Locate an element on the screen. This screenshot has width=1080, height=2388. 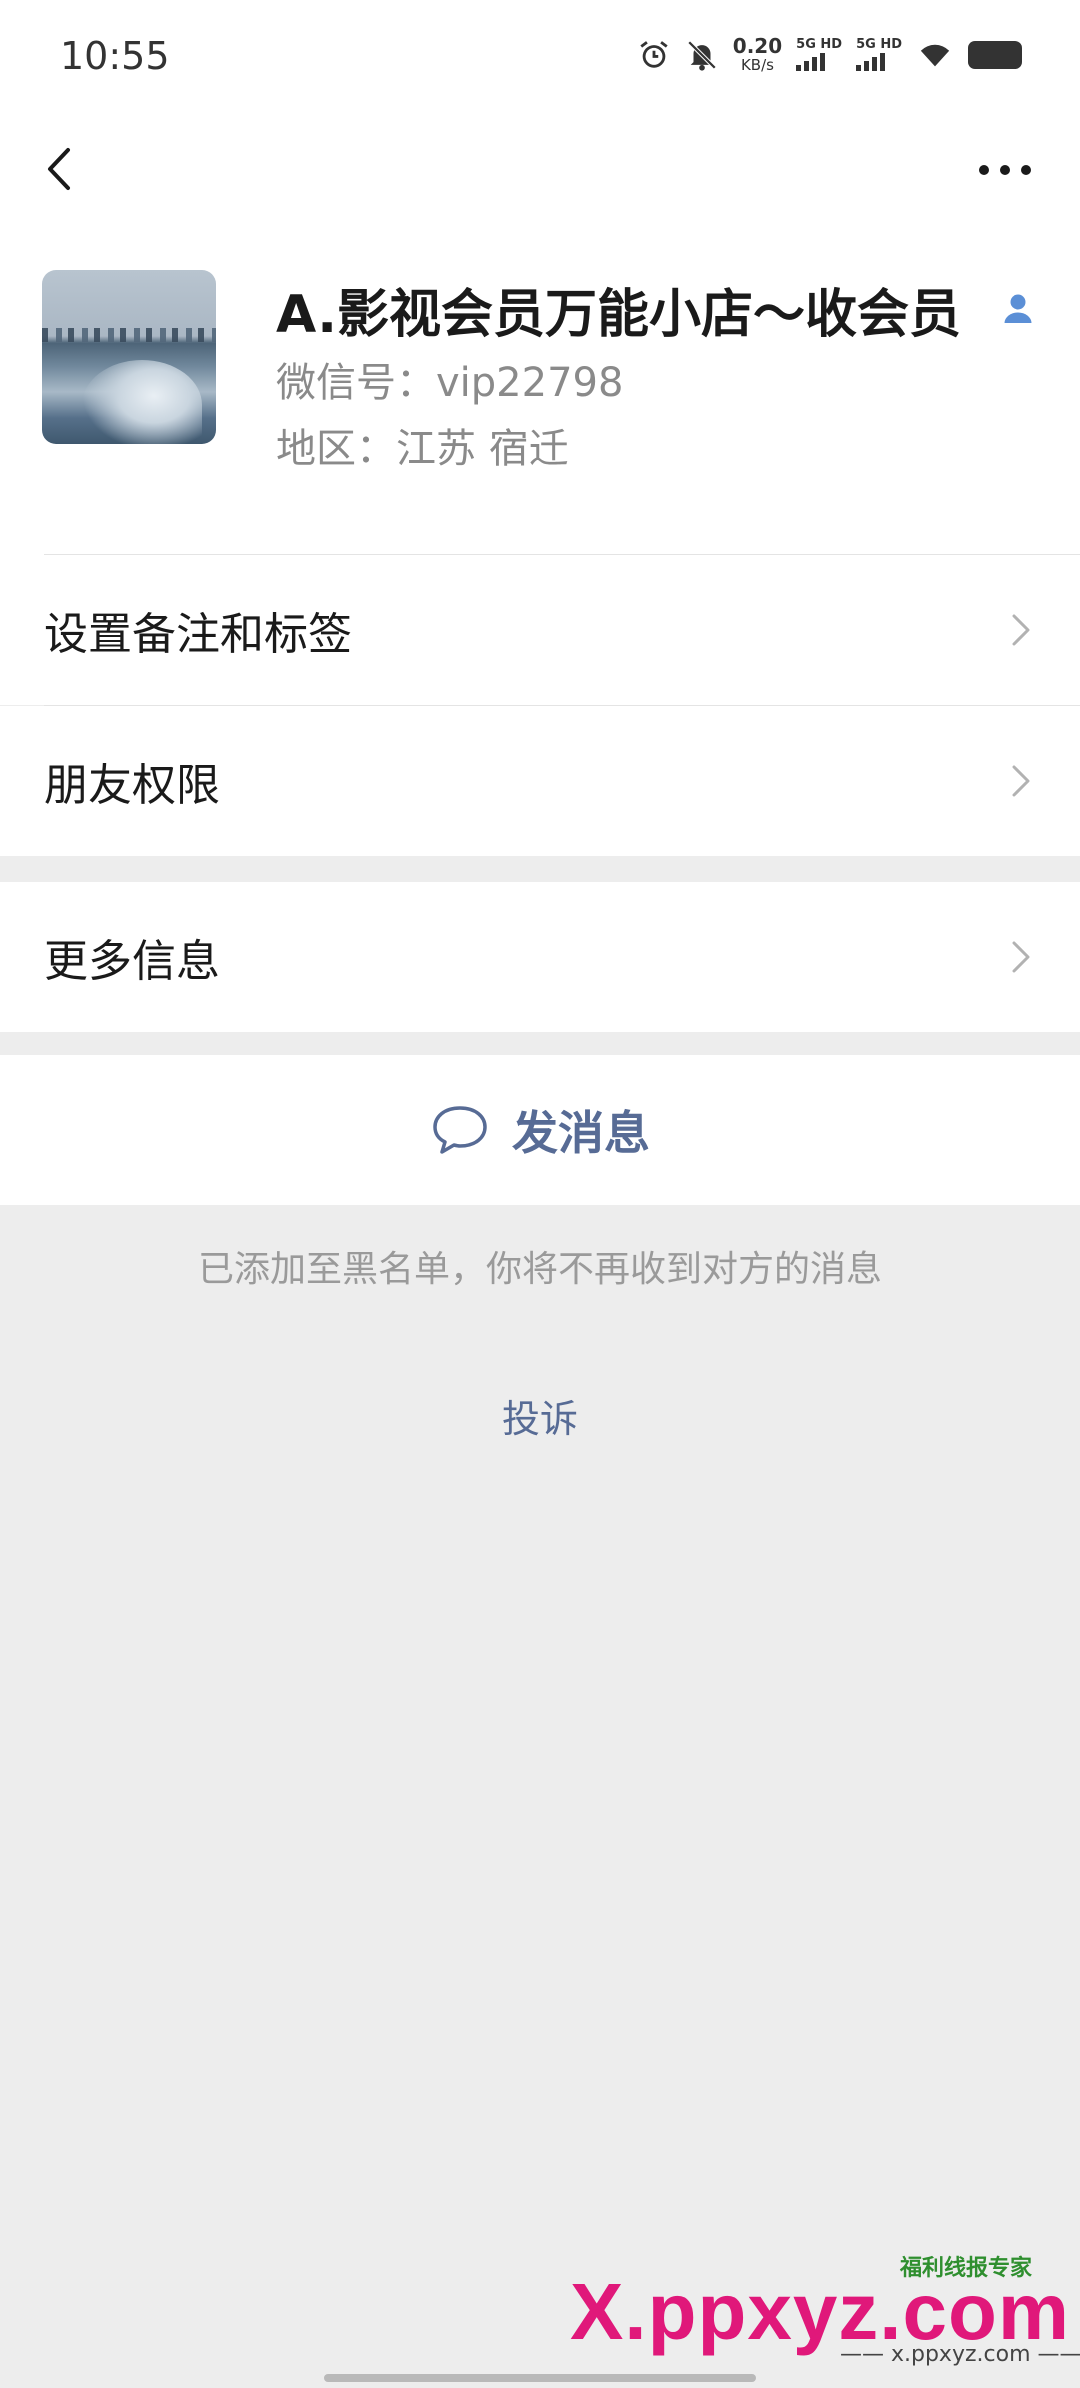
status-icons: 0.20 KB/s 5G HD 5G HD is located at coordinates (829, 54).